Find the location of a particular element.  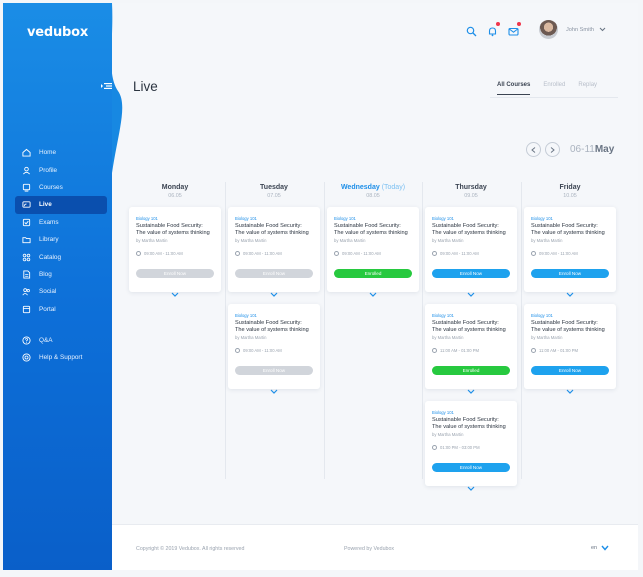

sidebar-item-help-support: Help & Support is located at coordinates (61, 357).